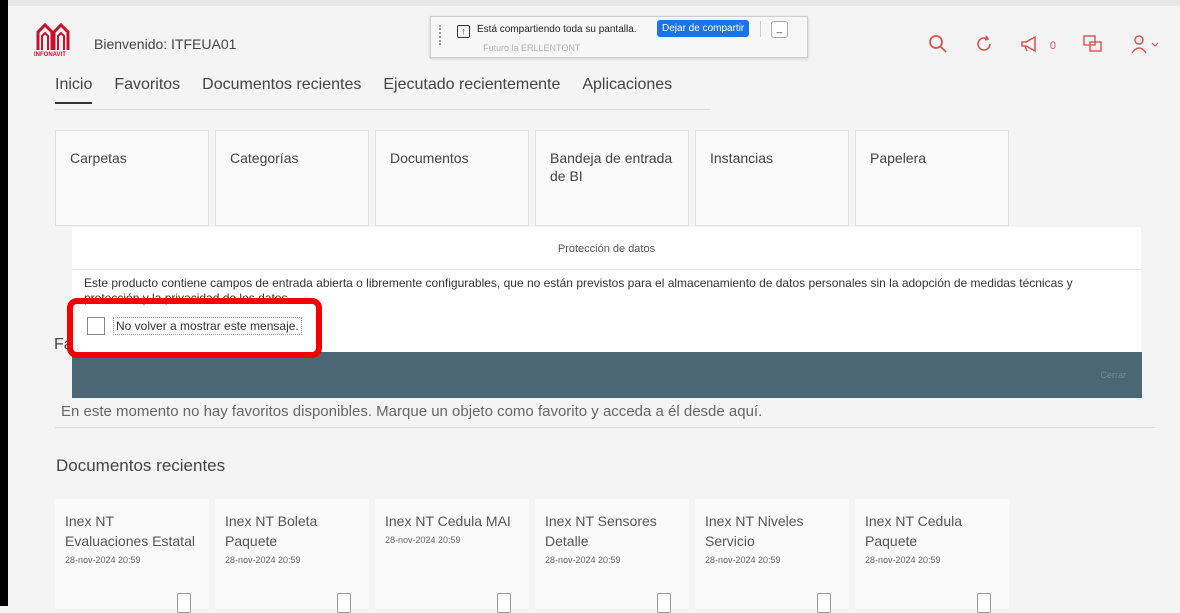 The width and height of the screenshot is (1180, 613). Describe the element at coordinates (607, 375) in the screenshot. I see `modal-footer: Cerrar` at that location.